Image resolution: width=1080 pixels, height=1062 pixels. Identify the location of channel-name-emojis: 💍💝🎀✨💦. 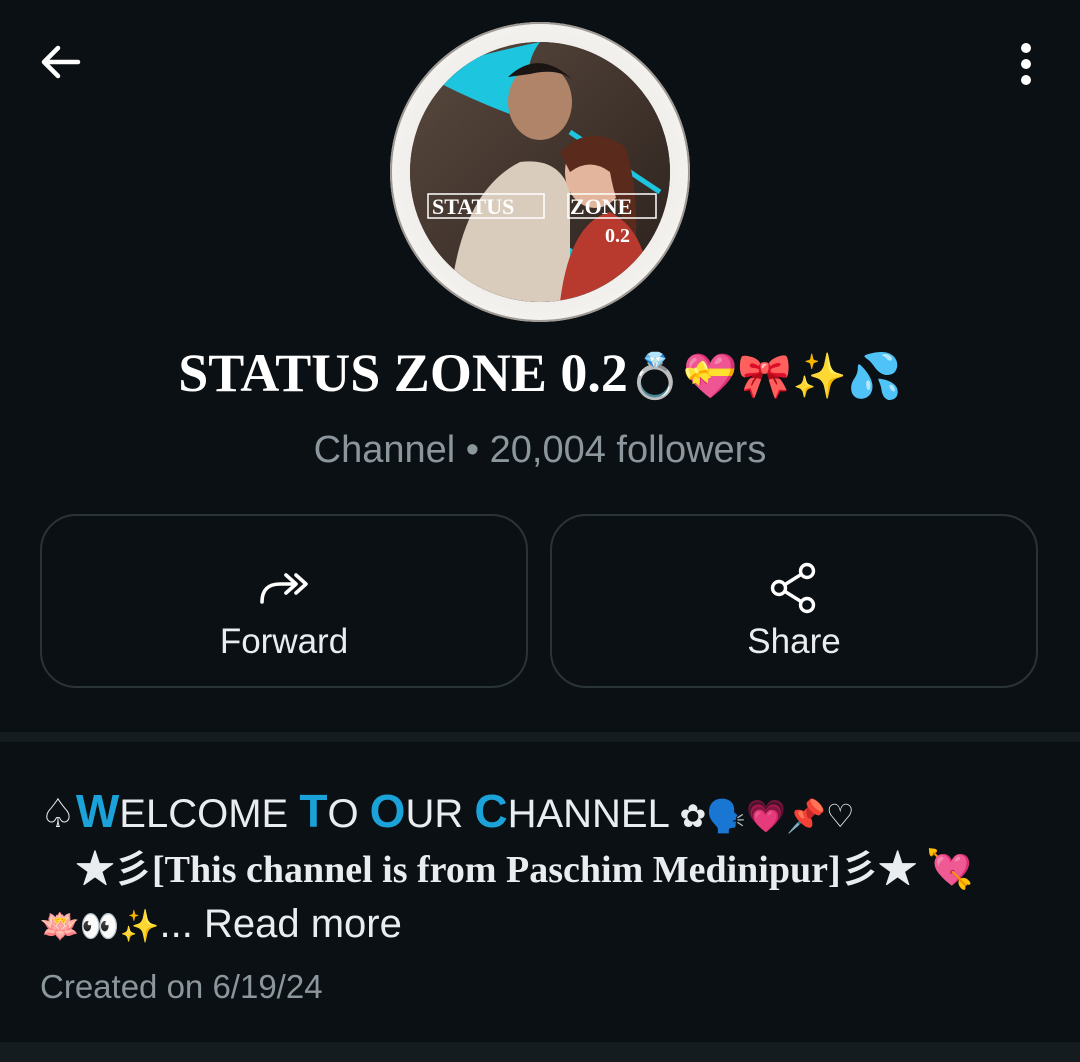
(764, 376).